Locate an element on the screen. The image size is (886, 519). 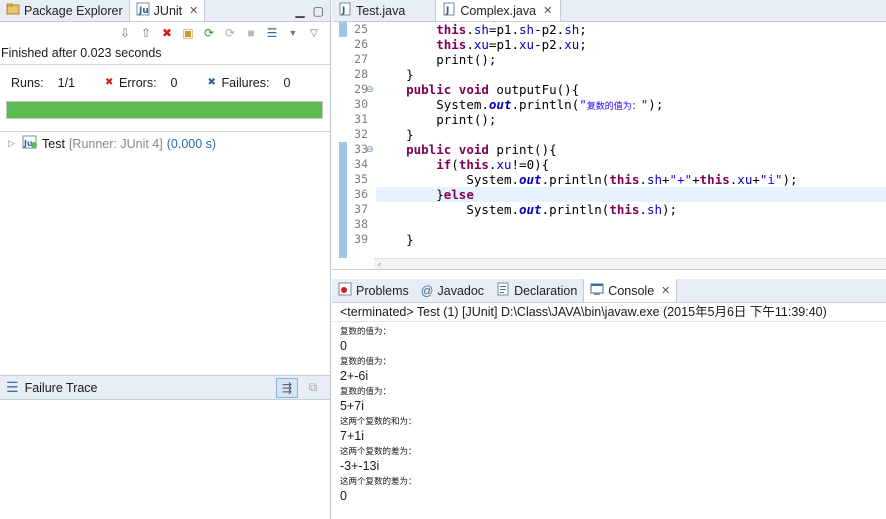
errors-counter: ✖ Errors: 0 is located at coordinates (141, 83).